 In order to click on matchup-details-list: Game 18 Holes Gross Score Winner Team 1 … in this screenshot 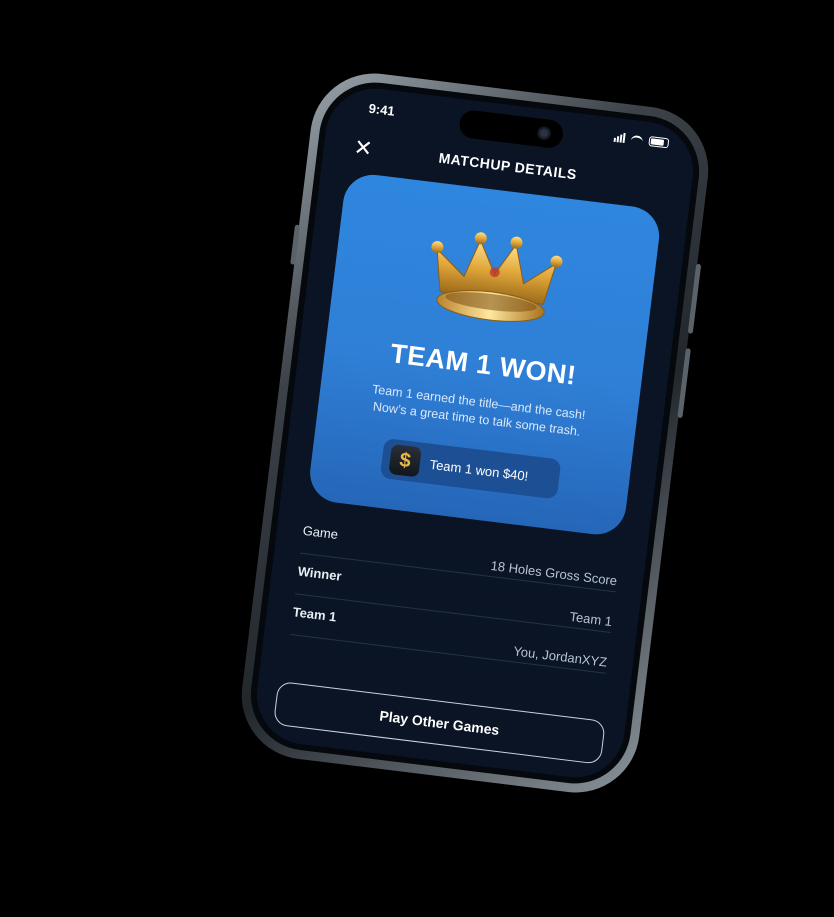, I will do `click(455, 593)`.